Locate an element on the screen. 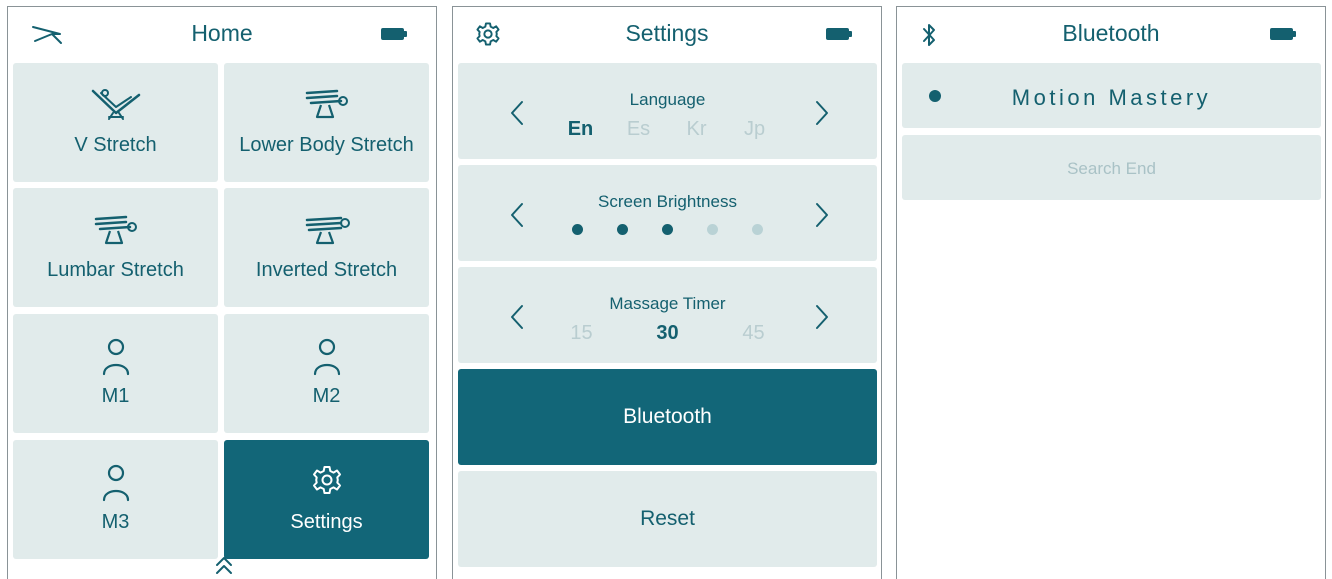  tile-label: Lumbar Stretch is located at coordinates (115, 270).